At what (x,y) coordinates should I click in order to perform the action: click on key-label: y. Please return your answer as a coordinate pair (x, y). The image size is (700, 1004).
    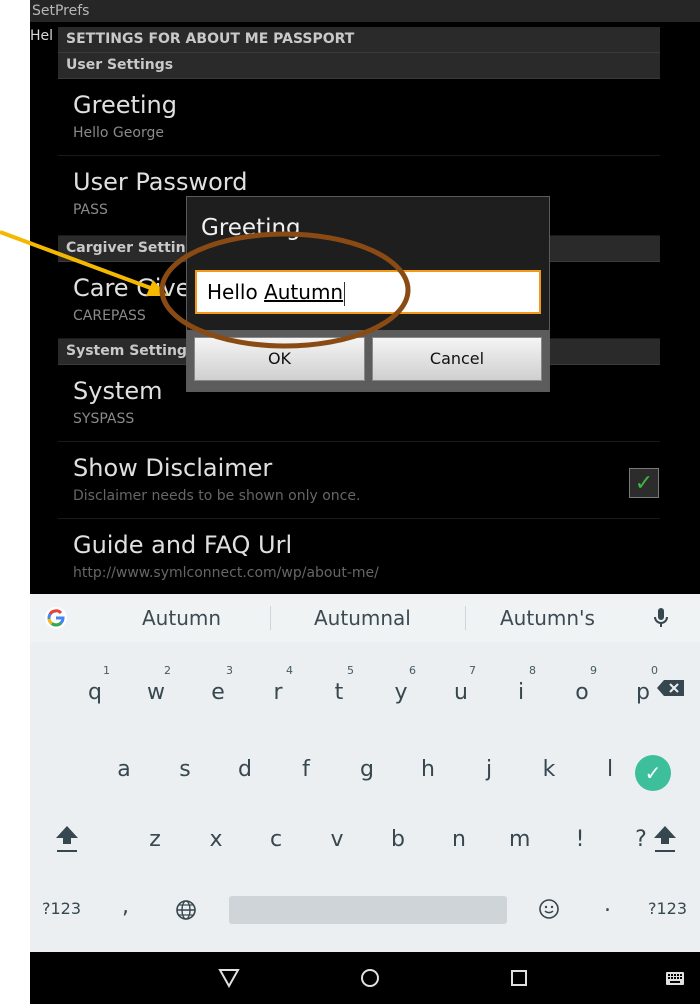
    Looking at the image, I should click on (401, 692).